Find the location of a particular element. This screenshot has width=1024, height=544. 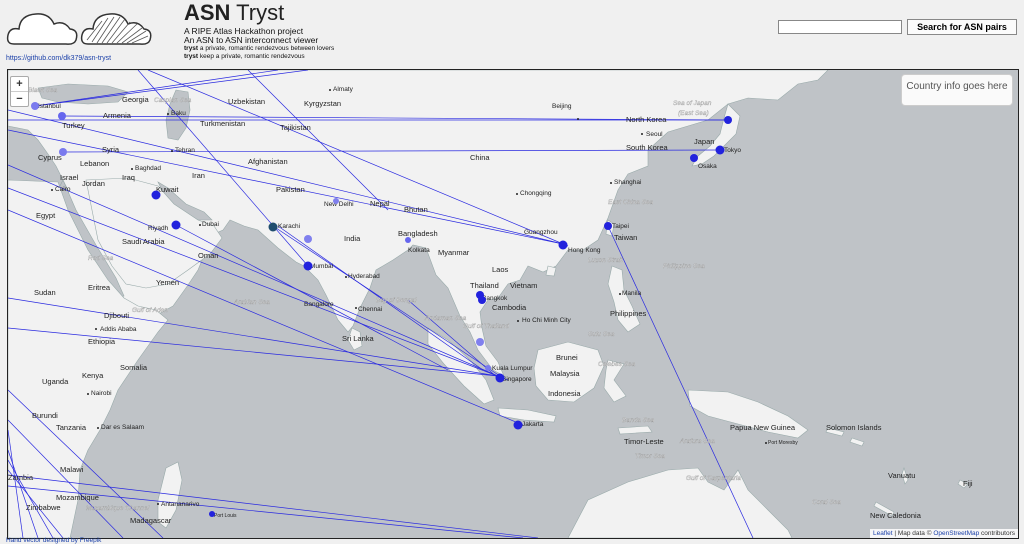

app-title-rest: Tryst is located at coordinates (260, 12).